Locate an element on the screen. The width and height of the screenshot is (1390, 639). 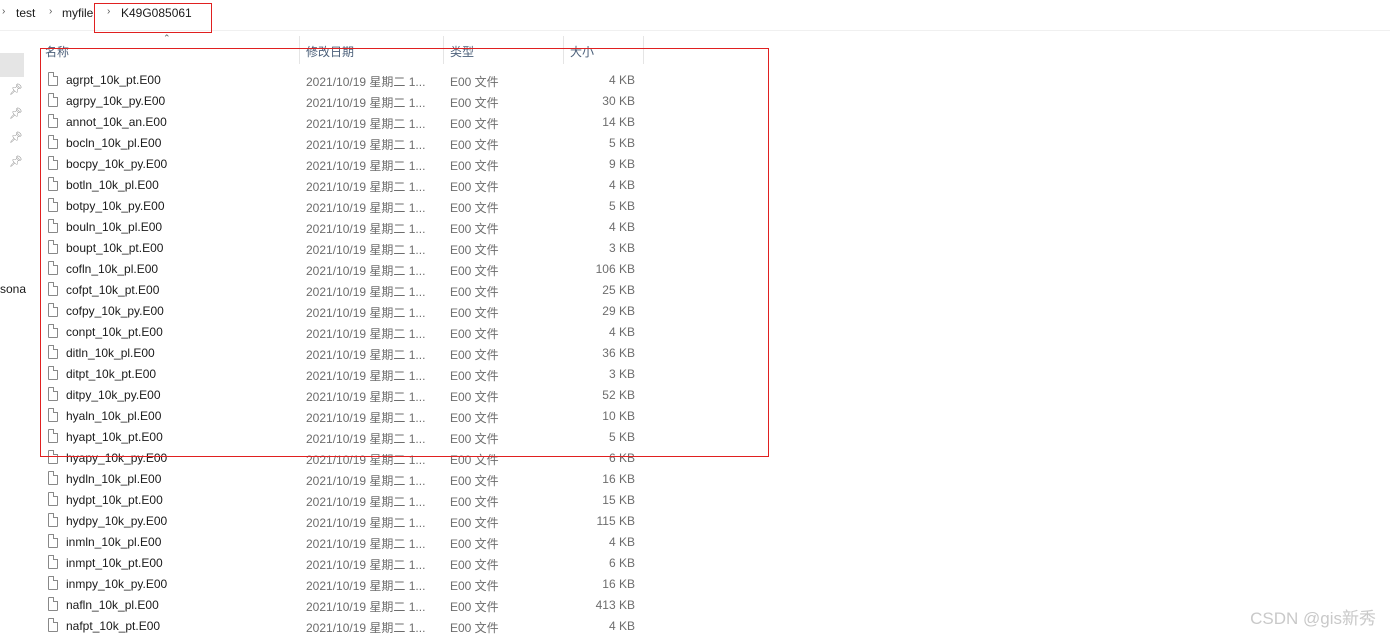
file-size: 52 KB is located at coordinates (618, 395).